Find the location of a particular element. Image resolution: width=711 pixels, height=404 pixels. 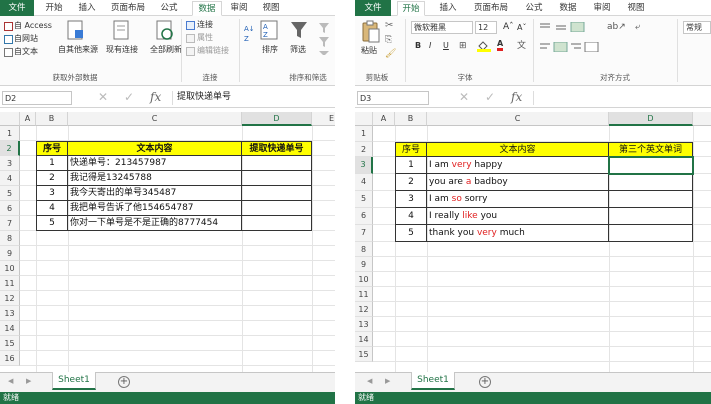

header-cell-extract: 提取快递单号 is located at coordinates (277, 148).